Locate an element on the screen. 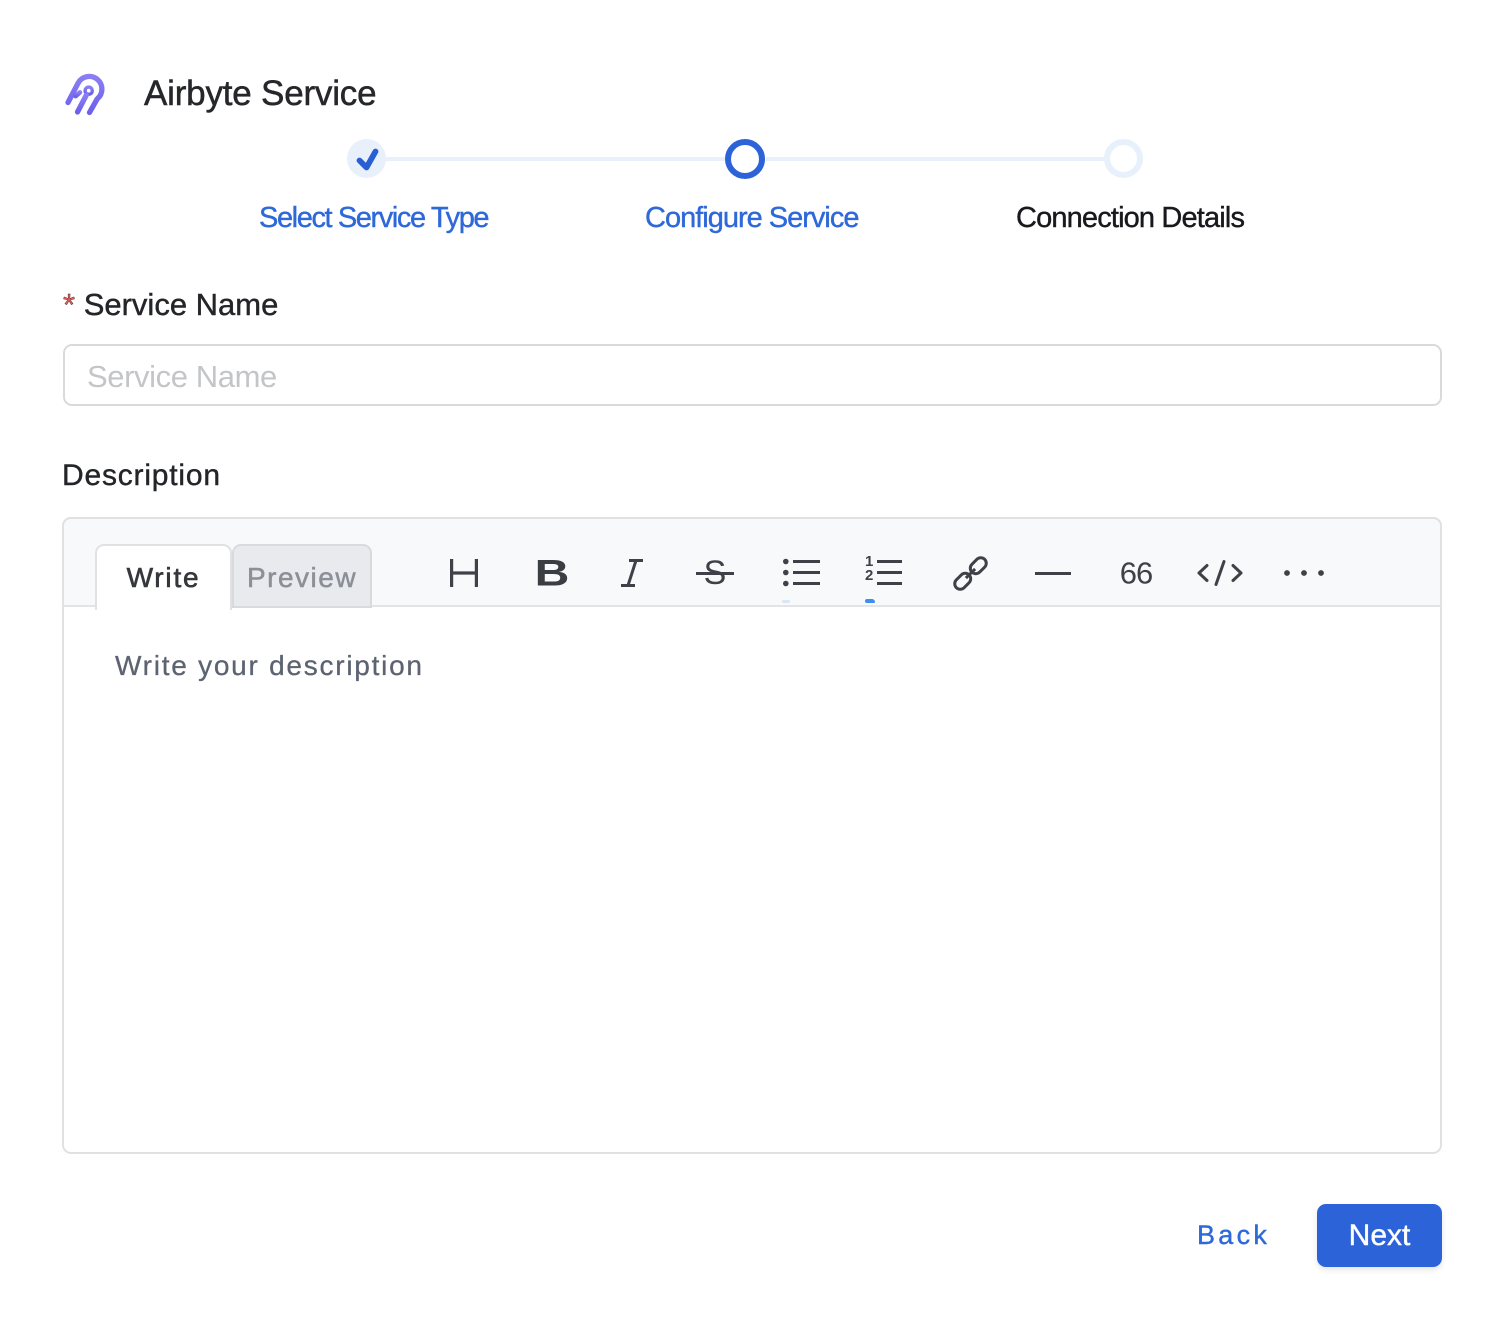 The height and width of the screenshot is (1334, 1506). svg-text: 2 is located at coordinates (869, 575).